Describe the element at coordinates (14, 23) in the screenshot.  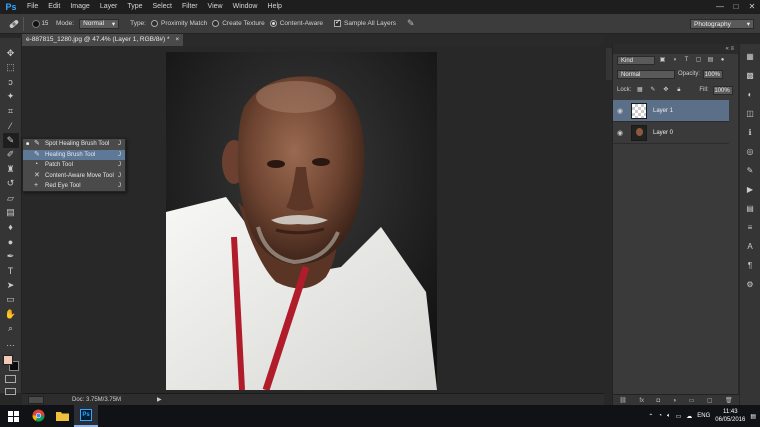
I see `tool-preset-picker` at that location.